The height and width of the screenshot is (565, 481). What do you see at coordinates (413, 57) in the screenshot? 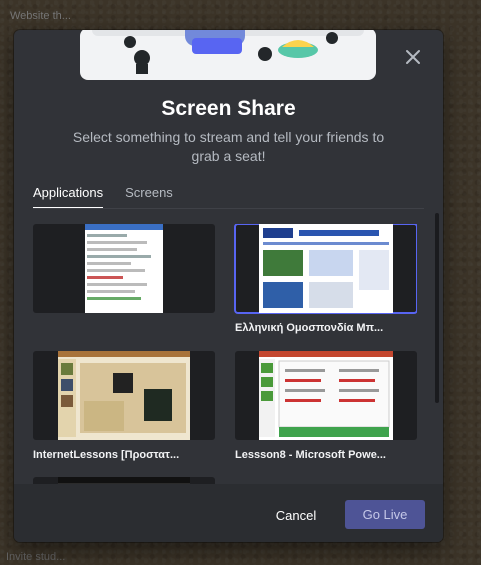
I see `close-icon` at bounding box center [413, 57].